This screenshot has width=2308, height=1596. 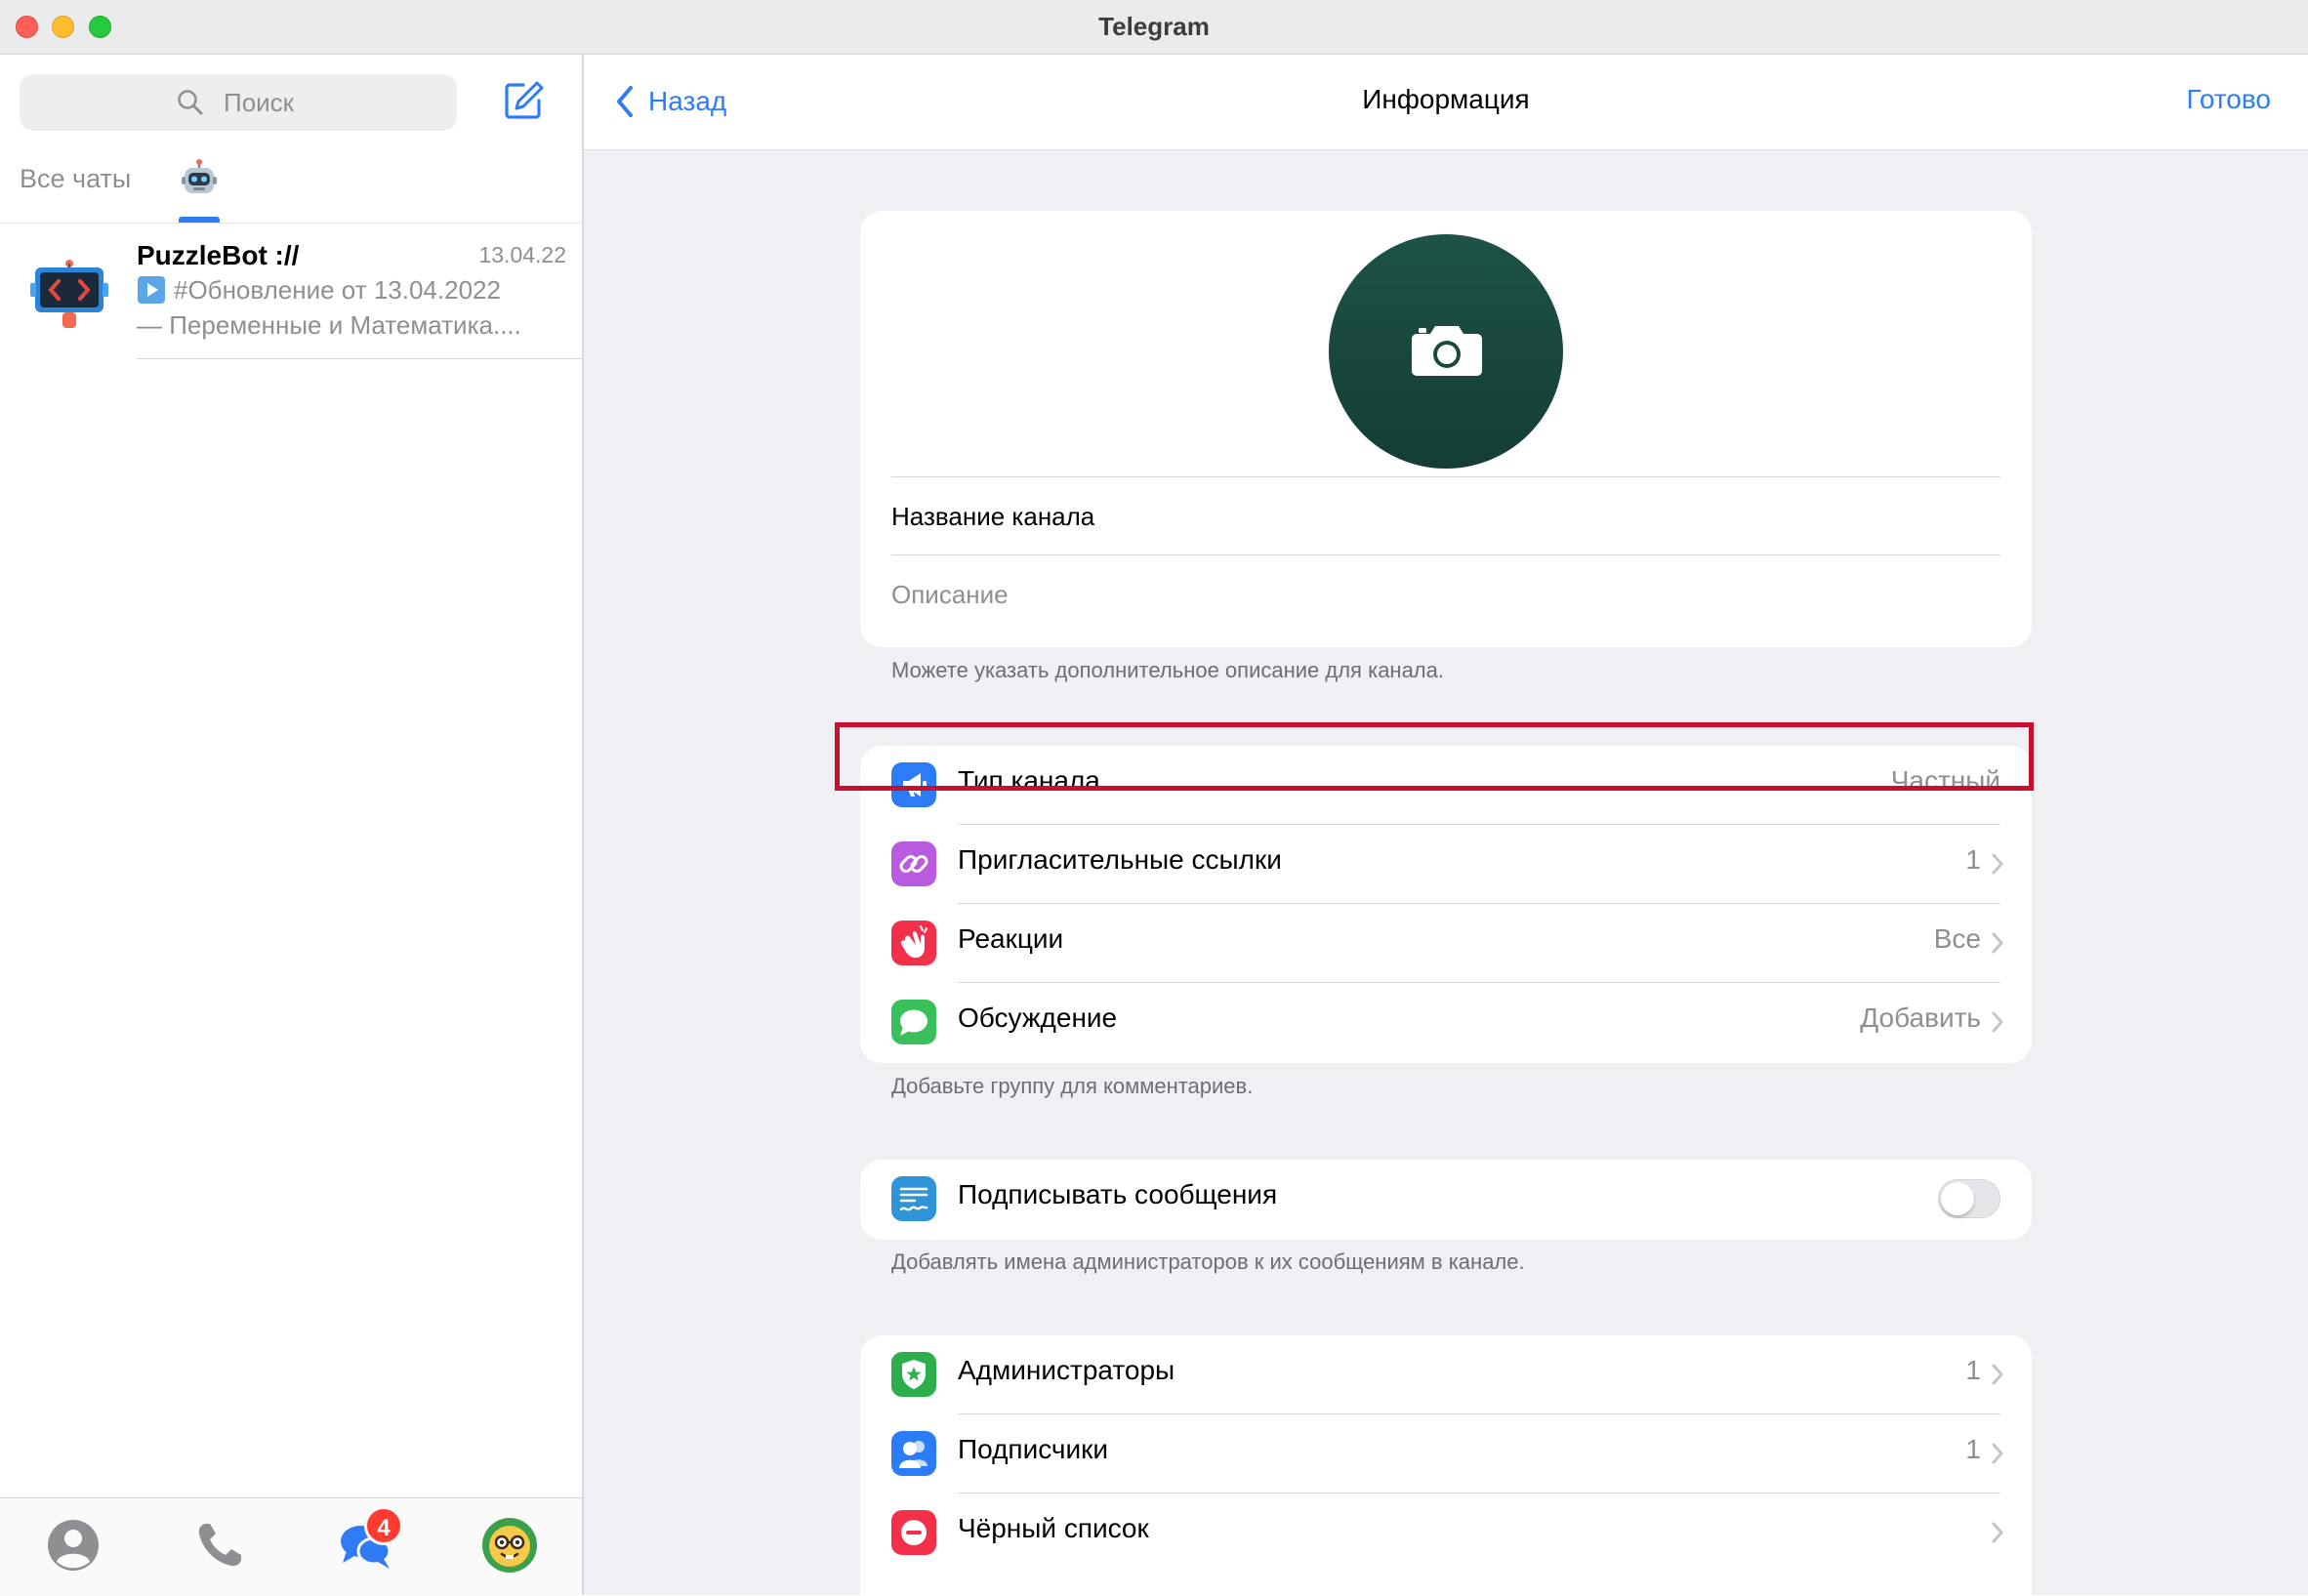 I want to click on page-title: Информация, so click(x=1446, y=99).